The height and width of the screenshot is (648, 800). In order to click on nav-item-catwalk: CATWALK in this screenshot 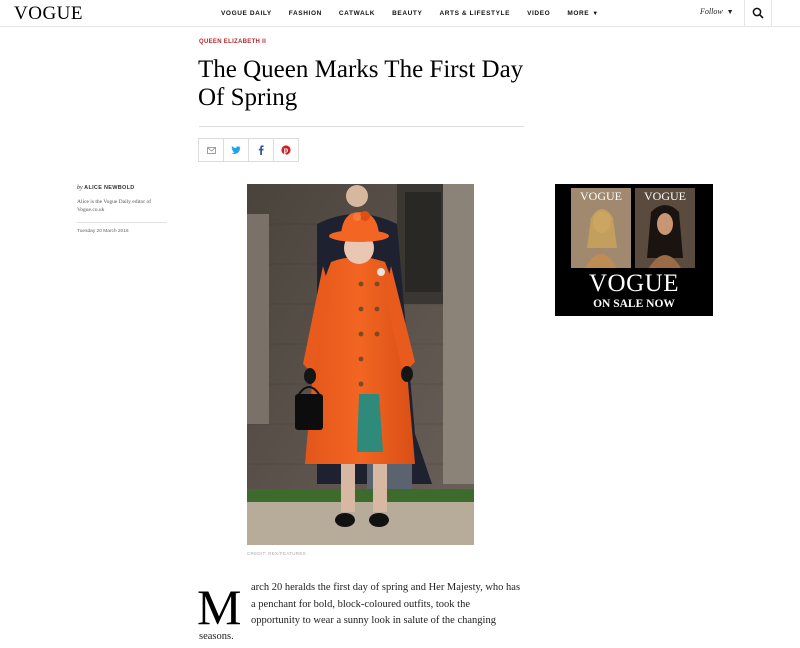, I will do `click(357, 13)`.